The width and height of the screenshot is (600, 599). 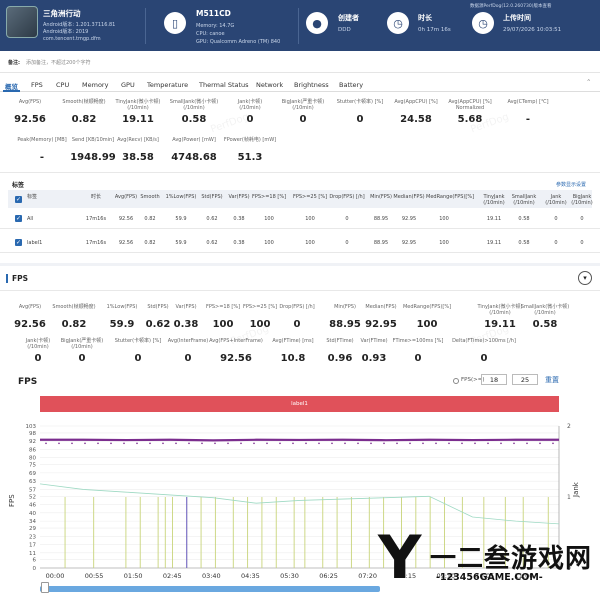 What do you see at coordinates (494, 379) in the screenshot?
I see `threshold-input-a: 18` at bounding box center [494, 379].